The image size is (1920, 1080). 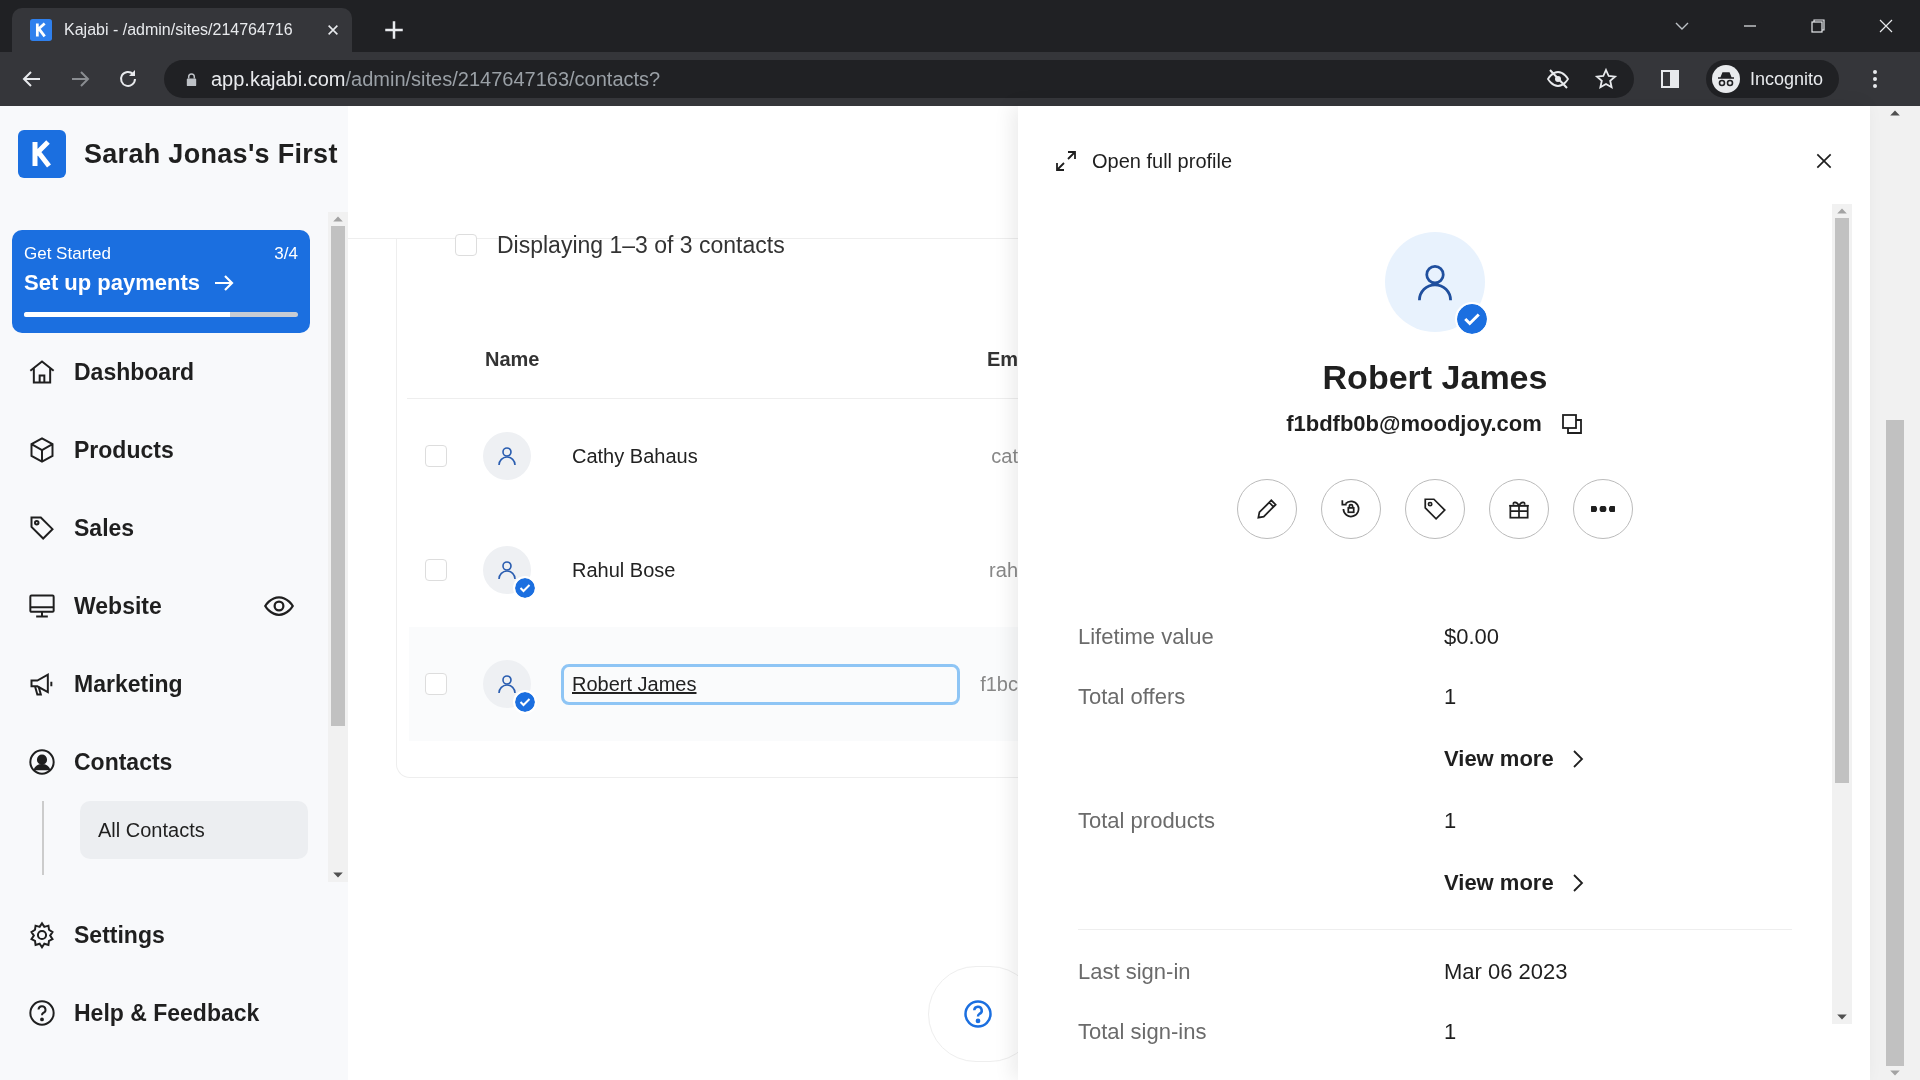 I want to click on stat-label: Last sign-in, so click(x=1135, y=972).